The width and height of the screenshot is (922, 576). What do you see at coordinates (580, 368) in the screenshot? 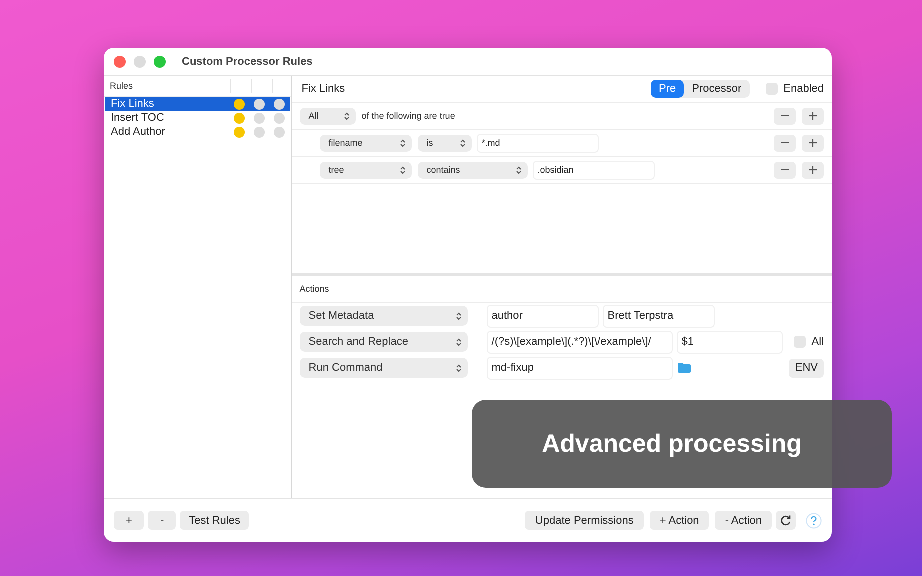
I see `command-field: md-fixup` at bounding box center [580, 368].